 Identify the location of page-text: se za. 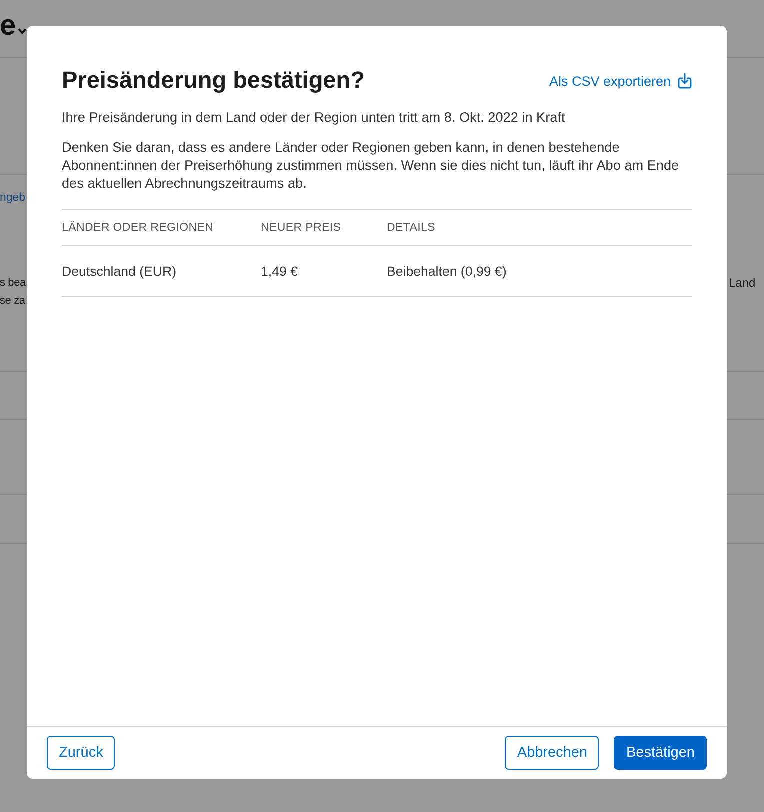
(13, 301).